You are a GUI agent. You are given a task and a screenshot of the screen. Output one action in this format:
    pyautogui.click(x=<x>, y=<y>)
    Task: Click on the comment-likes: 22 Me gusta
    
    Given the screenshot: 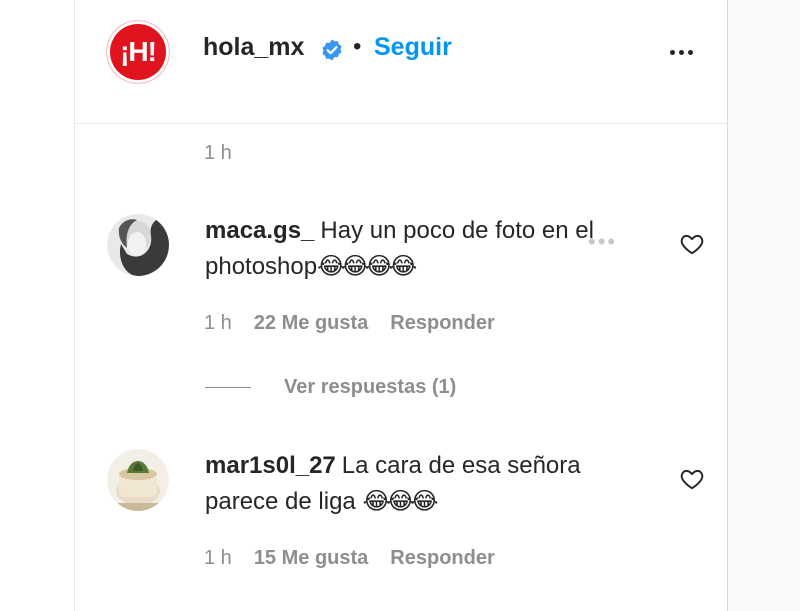 What is the action you would take?
    pyautogui.click(x=311, y=323)
    